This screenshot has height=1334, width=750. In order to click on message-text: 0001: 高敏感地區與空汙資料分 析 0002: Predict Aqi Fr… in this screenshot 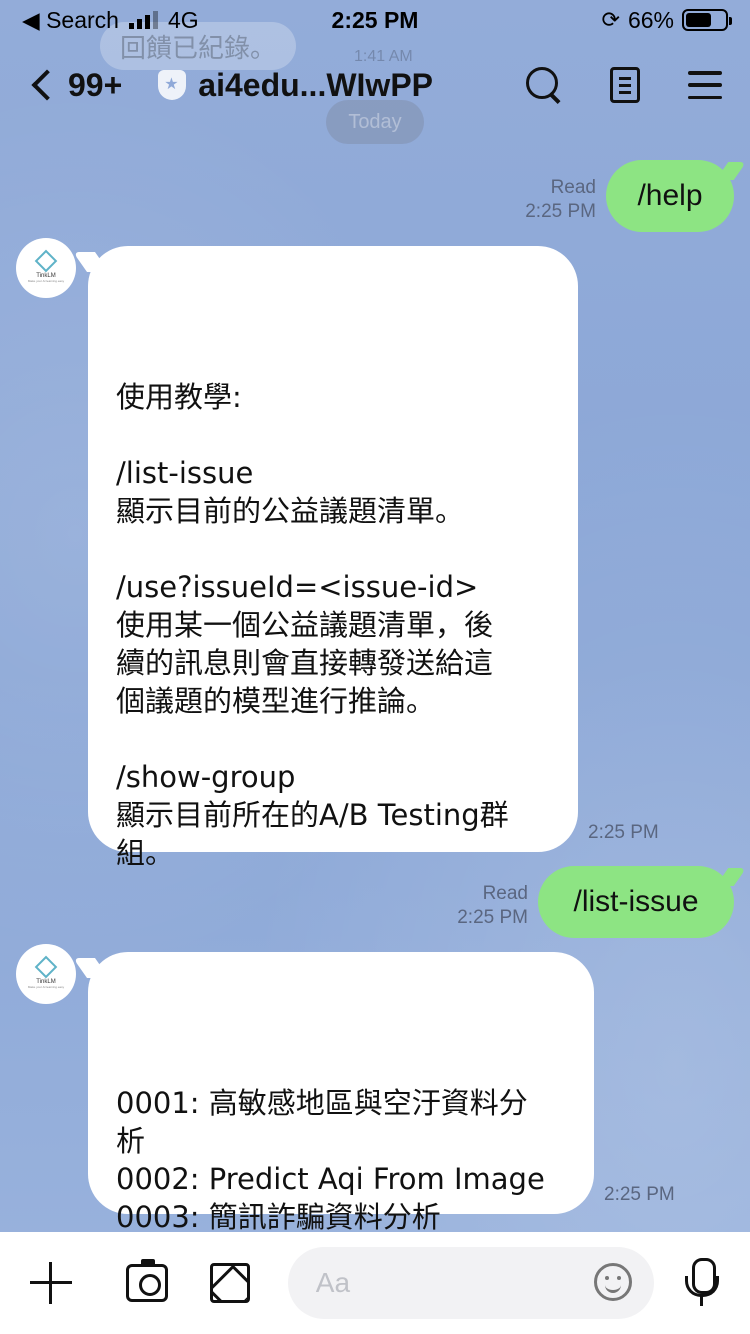, I will do `click(330, 1160)`.